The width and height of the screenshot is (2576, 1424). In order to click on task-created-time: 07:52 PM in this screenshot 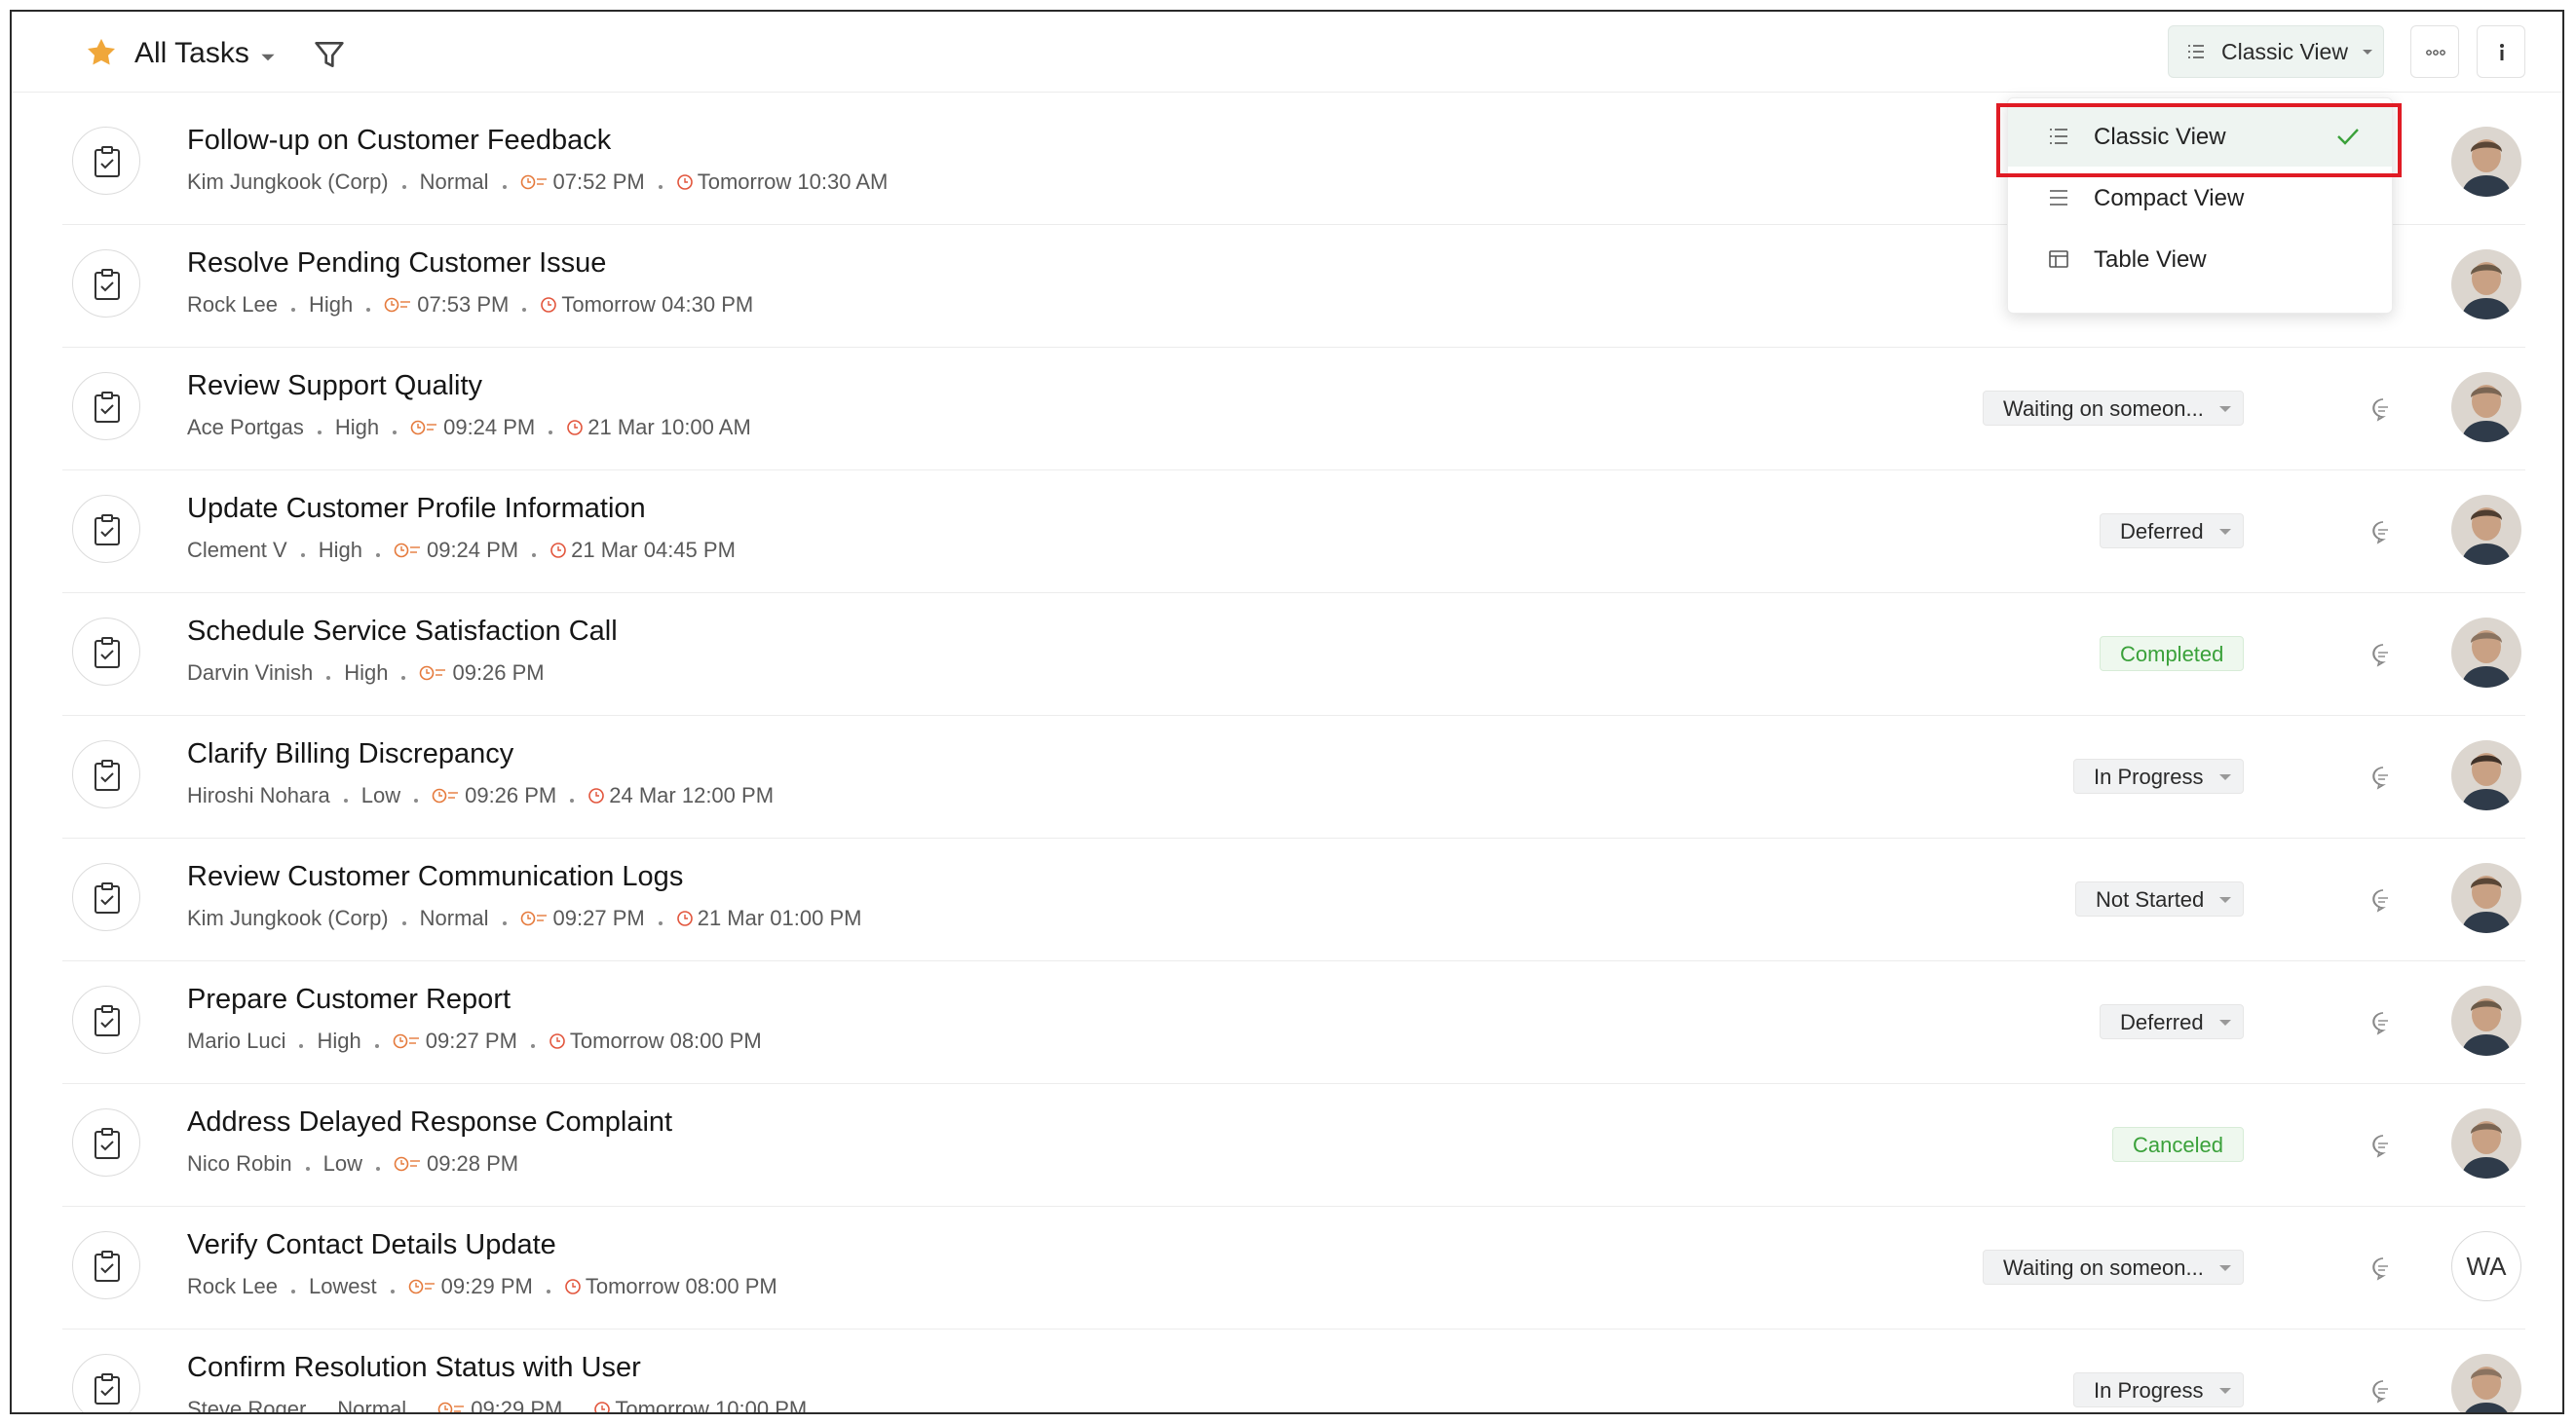, I will do `click(598, 181)`.